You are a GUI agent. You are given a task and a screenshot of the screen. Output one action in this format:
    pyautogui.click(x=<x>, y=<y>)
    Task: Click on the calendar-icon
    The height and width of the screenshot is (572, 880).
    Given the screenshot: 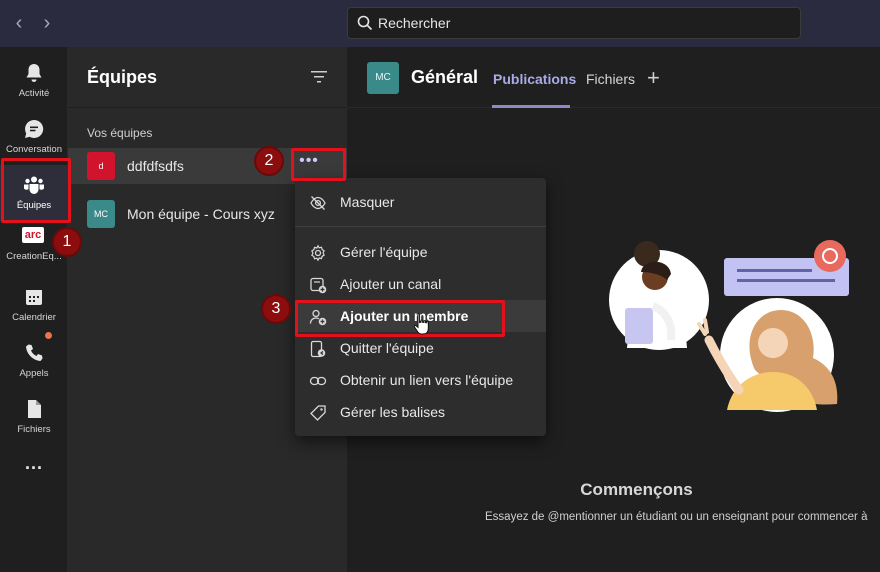 What is the action you would take?
    pyautogui.click(x=34, y=297)
    